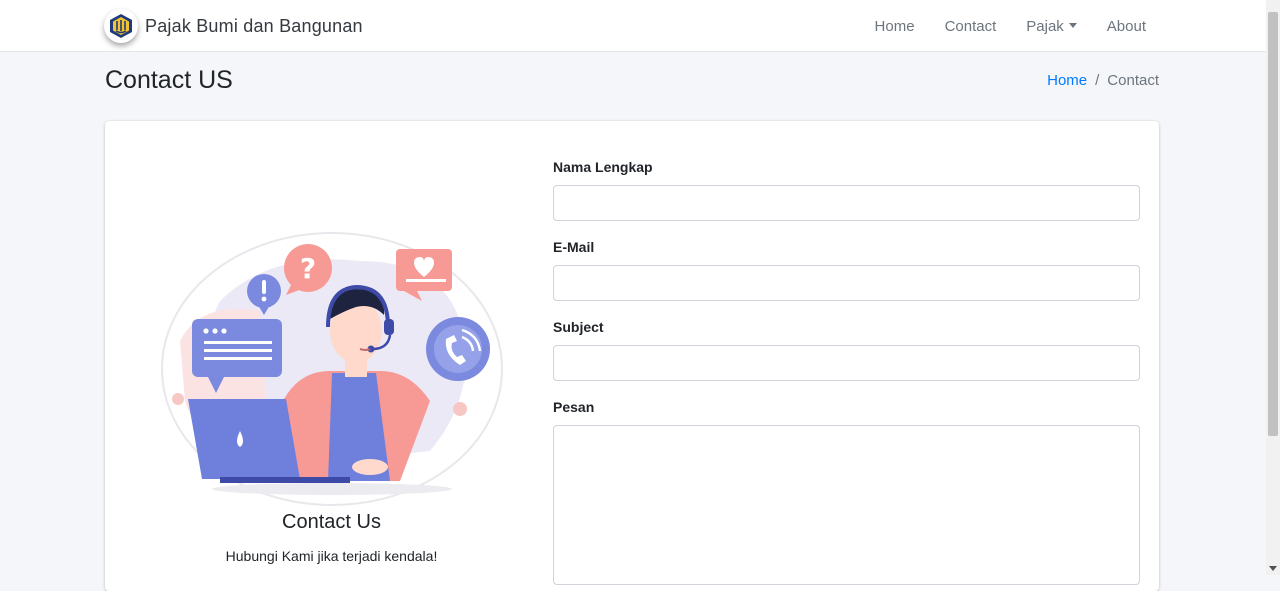 The image size is (1280, 591). What do you see at coordinates (1045, 26) in the screenshot?
I see `nav-item-pajak-label: Pajak` at bounding box center [1045, 26].